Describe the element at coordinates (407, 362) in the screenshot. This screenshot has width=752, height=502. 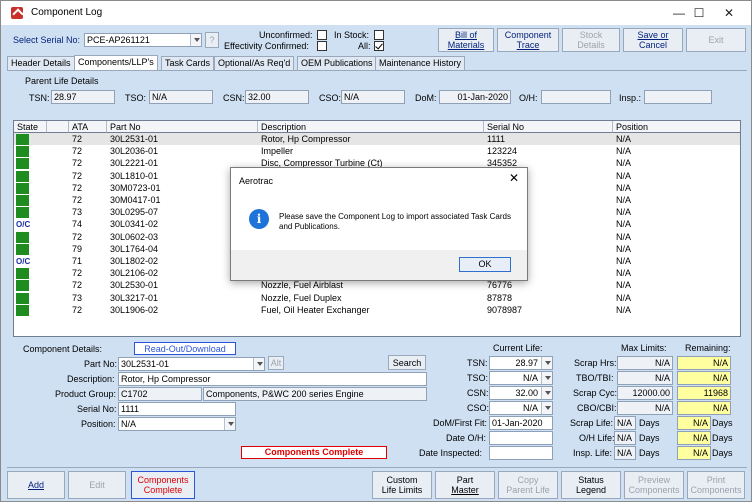
I see `search-button: Search` at that location.